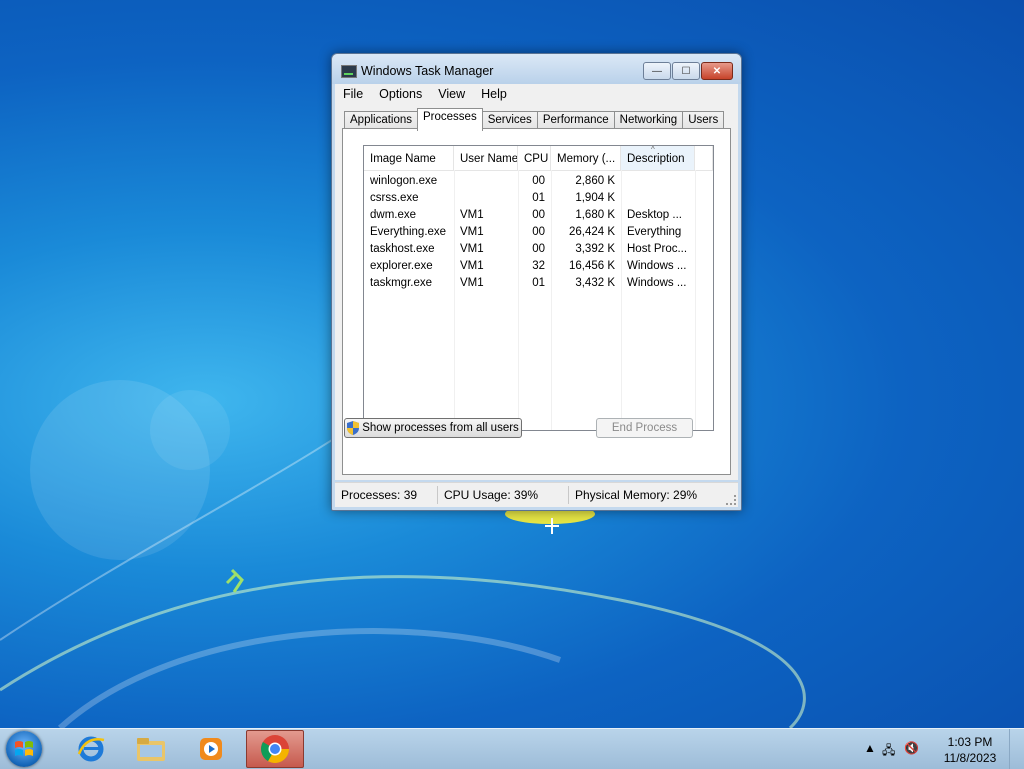 This screenshot has height=769, width=1024. I want to click on media-player-icon, so click(211, 749).